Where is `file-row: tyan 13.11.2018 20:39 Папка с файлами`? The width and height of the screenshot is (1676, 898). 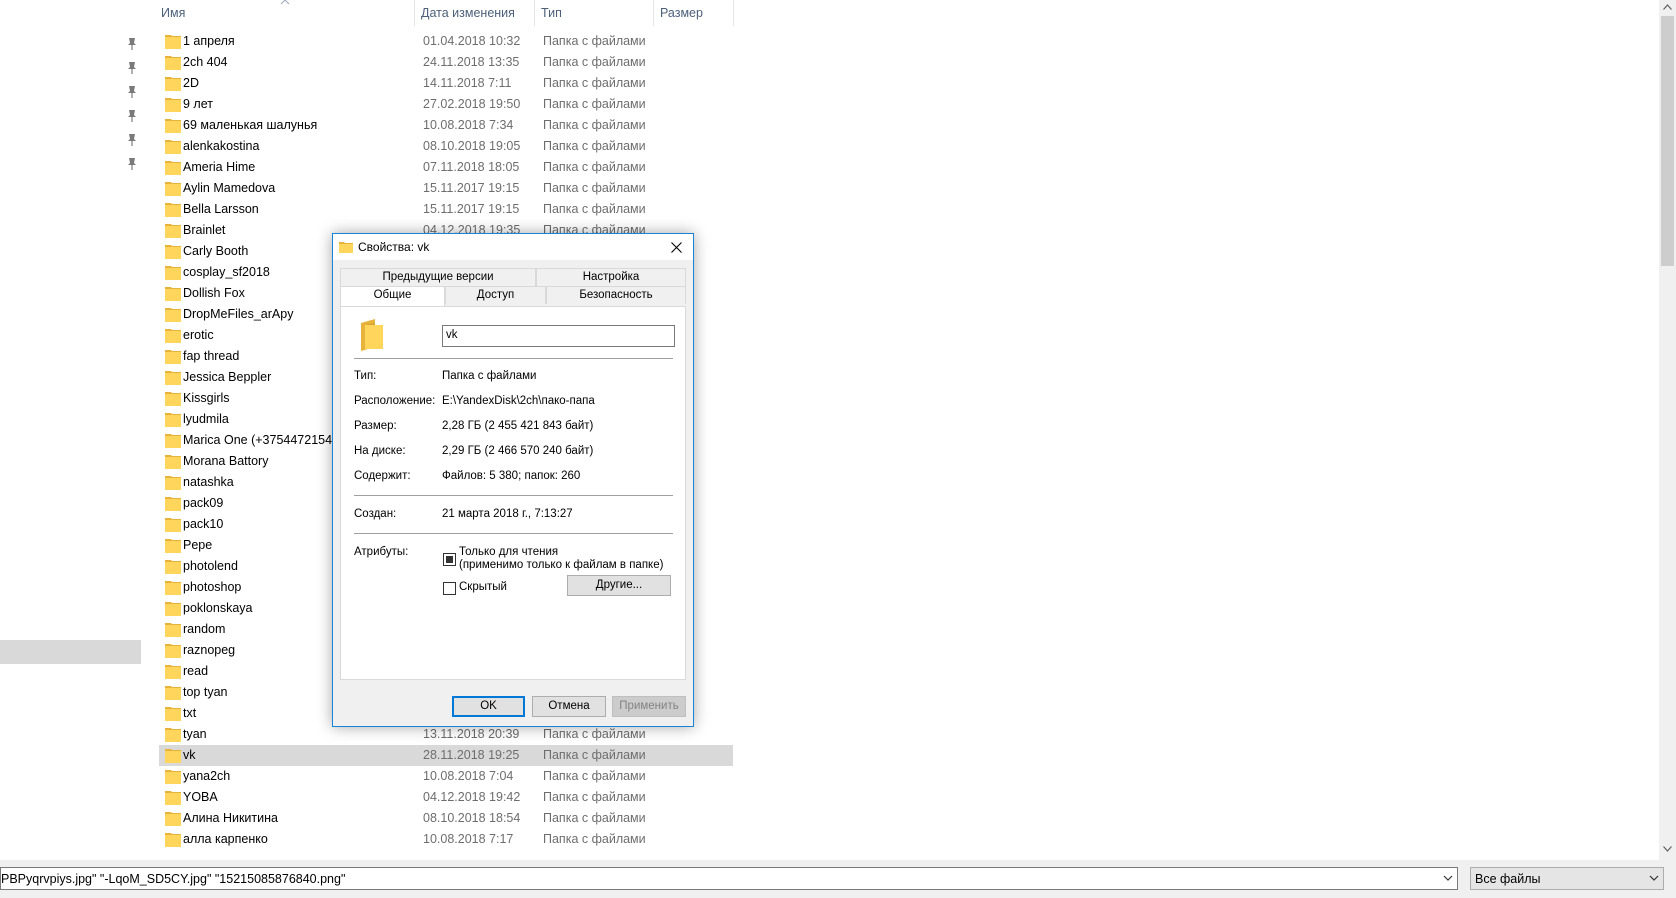
file-row: tyan 13.11.2018 20:39 Папка с файлами is located at coordinates (446, 734).